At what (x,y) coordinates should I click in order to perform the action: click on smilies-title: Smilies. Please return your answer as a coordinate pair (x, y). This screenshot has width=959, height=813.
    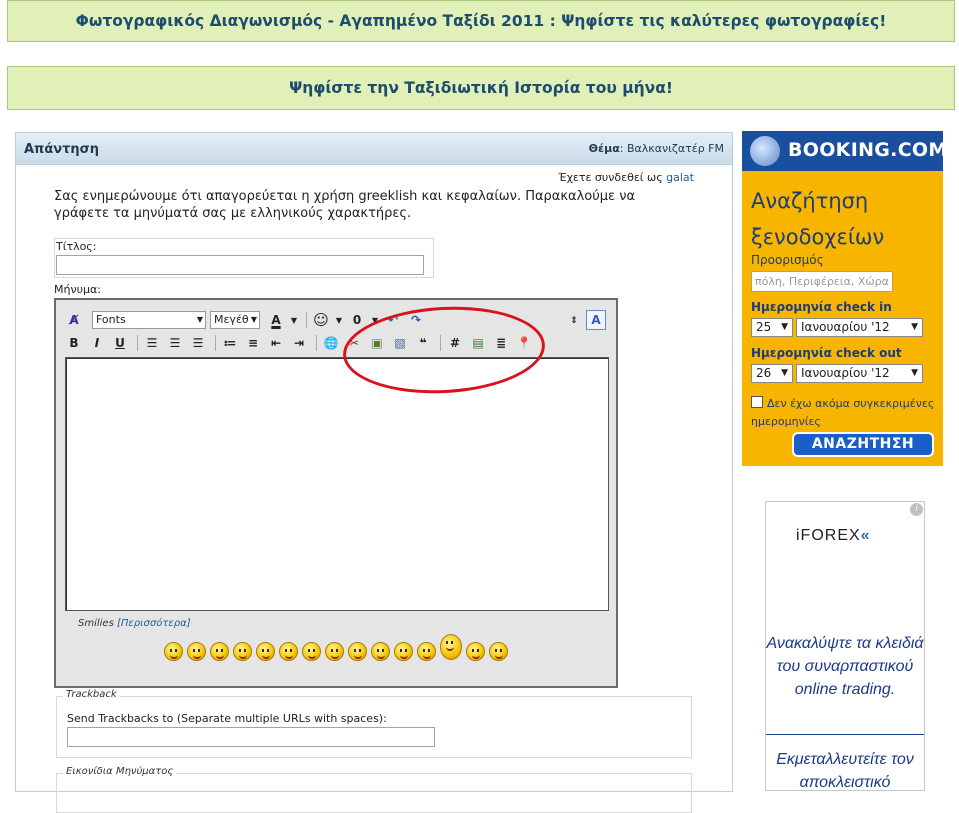
    Looking at the image, I should click on (96, 623).